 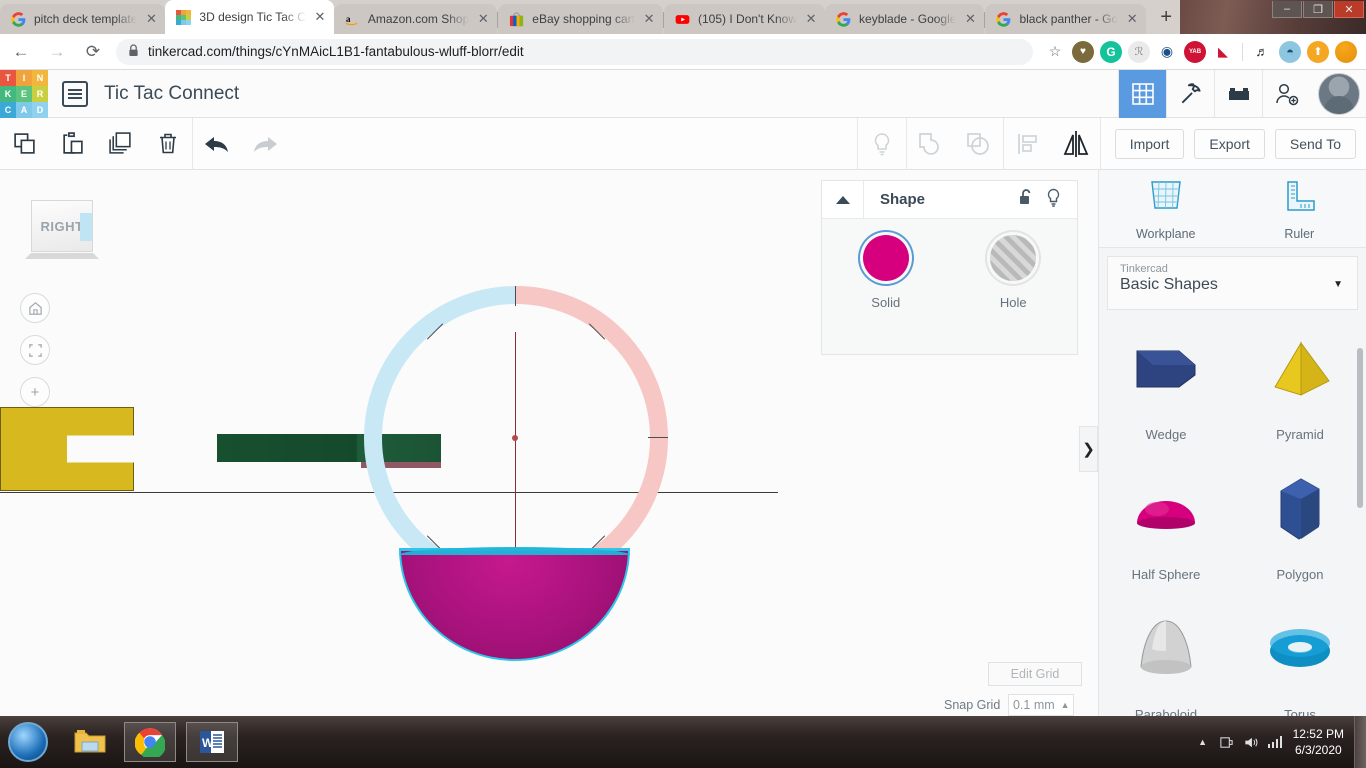 What do you see at coordinates (265, 144) in the screenshot?
I see `redo-button` at bounding box center [265, 144].